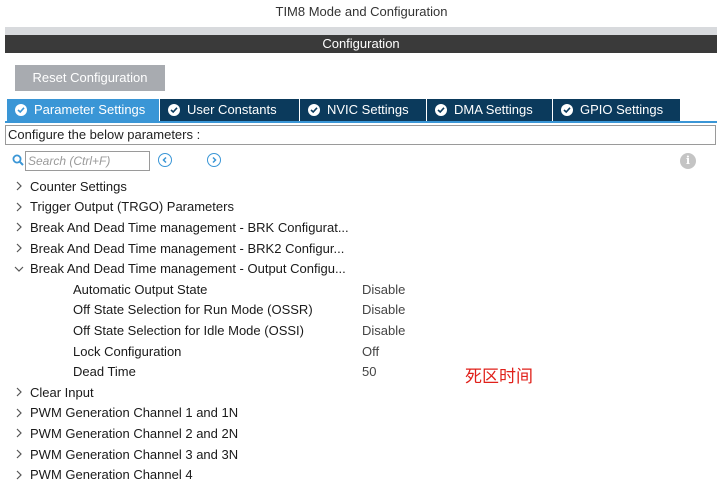 The image size is (723, 495). What do you see at coordinates (90, 109) in the screenshot?
I see `tab-label: Parameter Settings` at bounding box center [90, 109].